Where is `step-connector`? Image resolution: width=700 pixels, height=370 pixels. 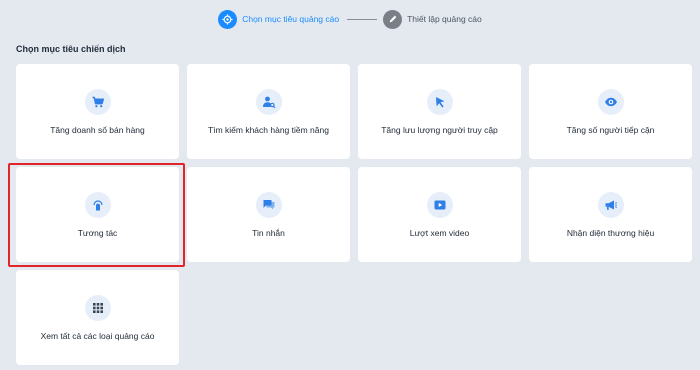 step-connector is located at coordinates (362, 19).